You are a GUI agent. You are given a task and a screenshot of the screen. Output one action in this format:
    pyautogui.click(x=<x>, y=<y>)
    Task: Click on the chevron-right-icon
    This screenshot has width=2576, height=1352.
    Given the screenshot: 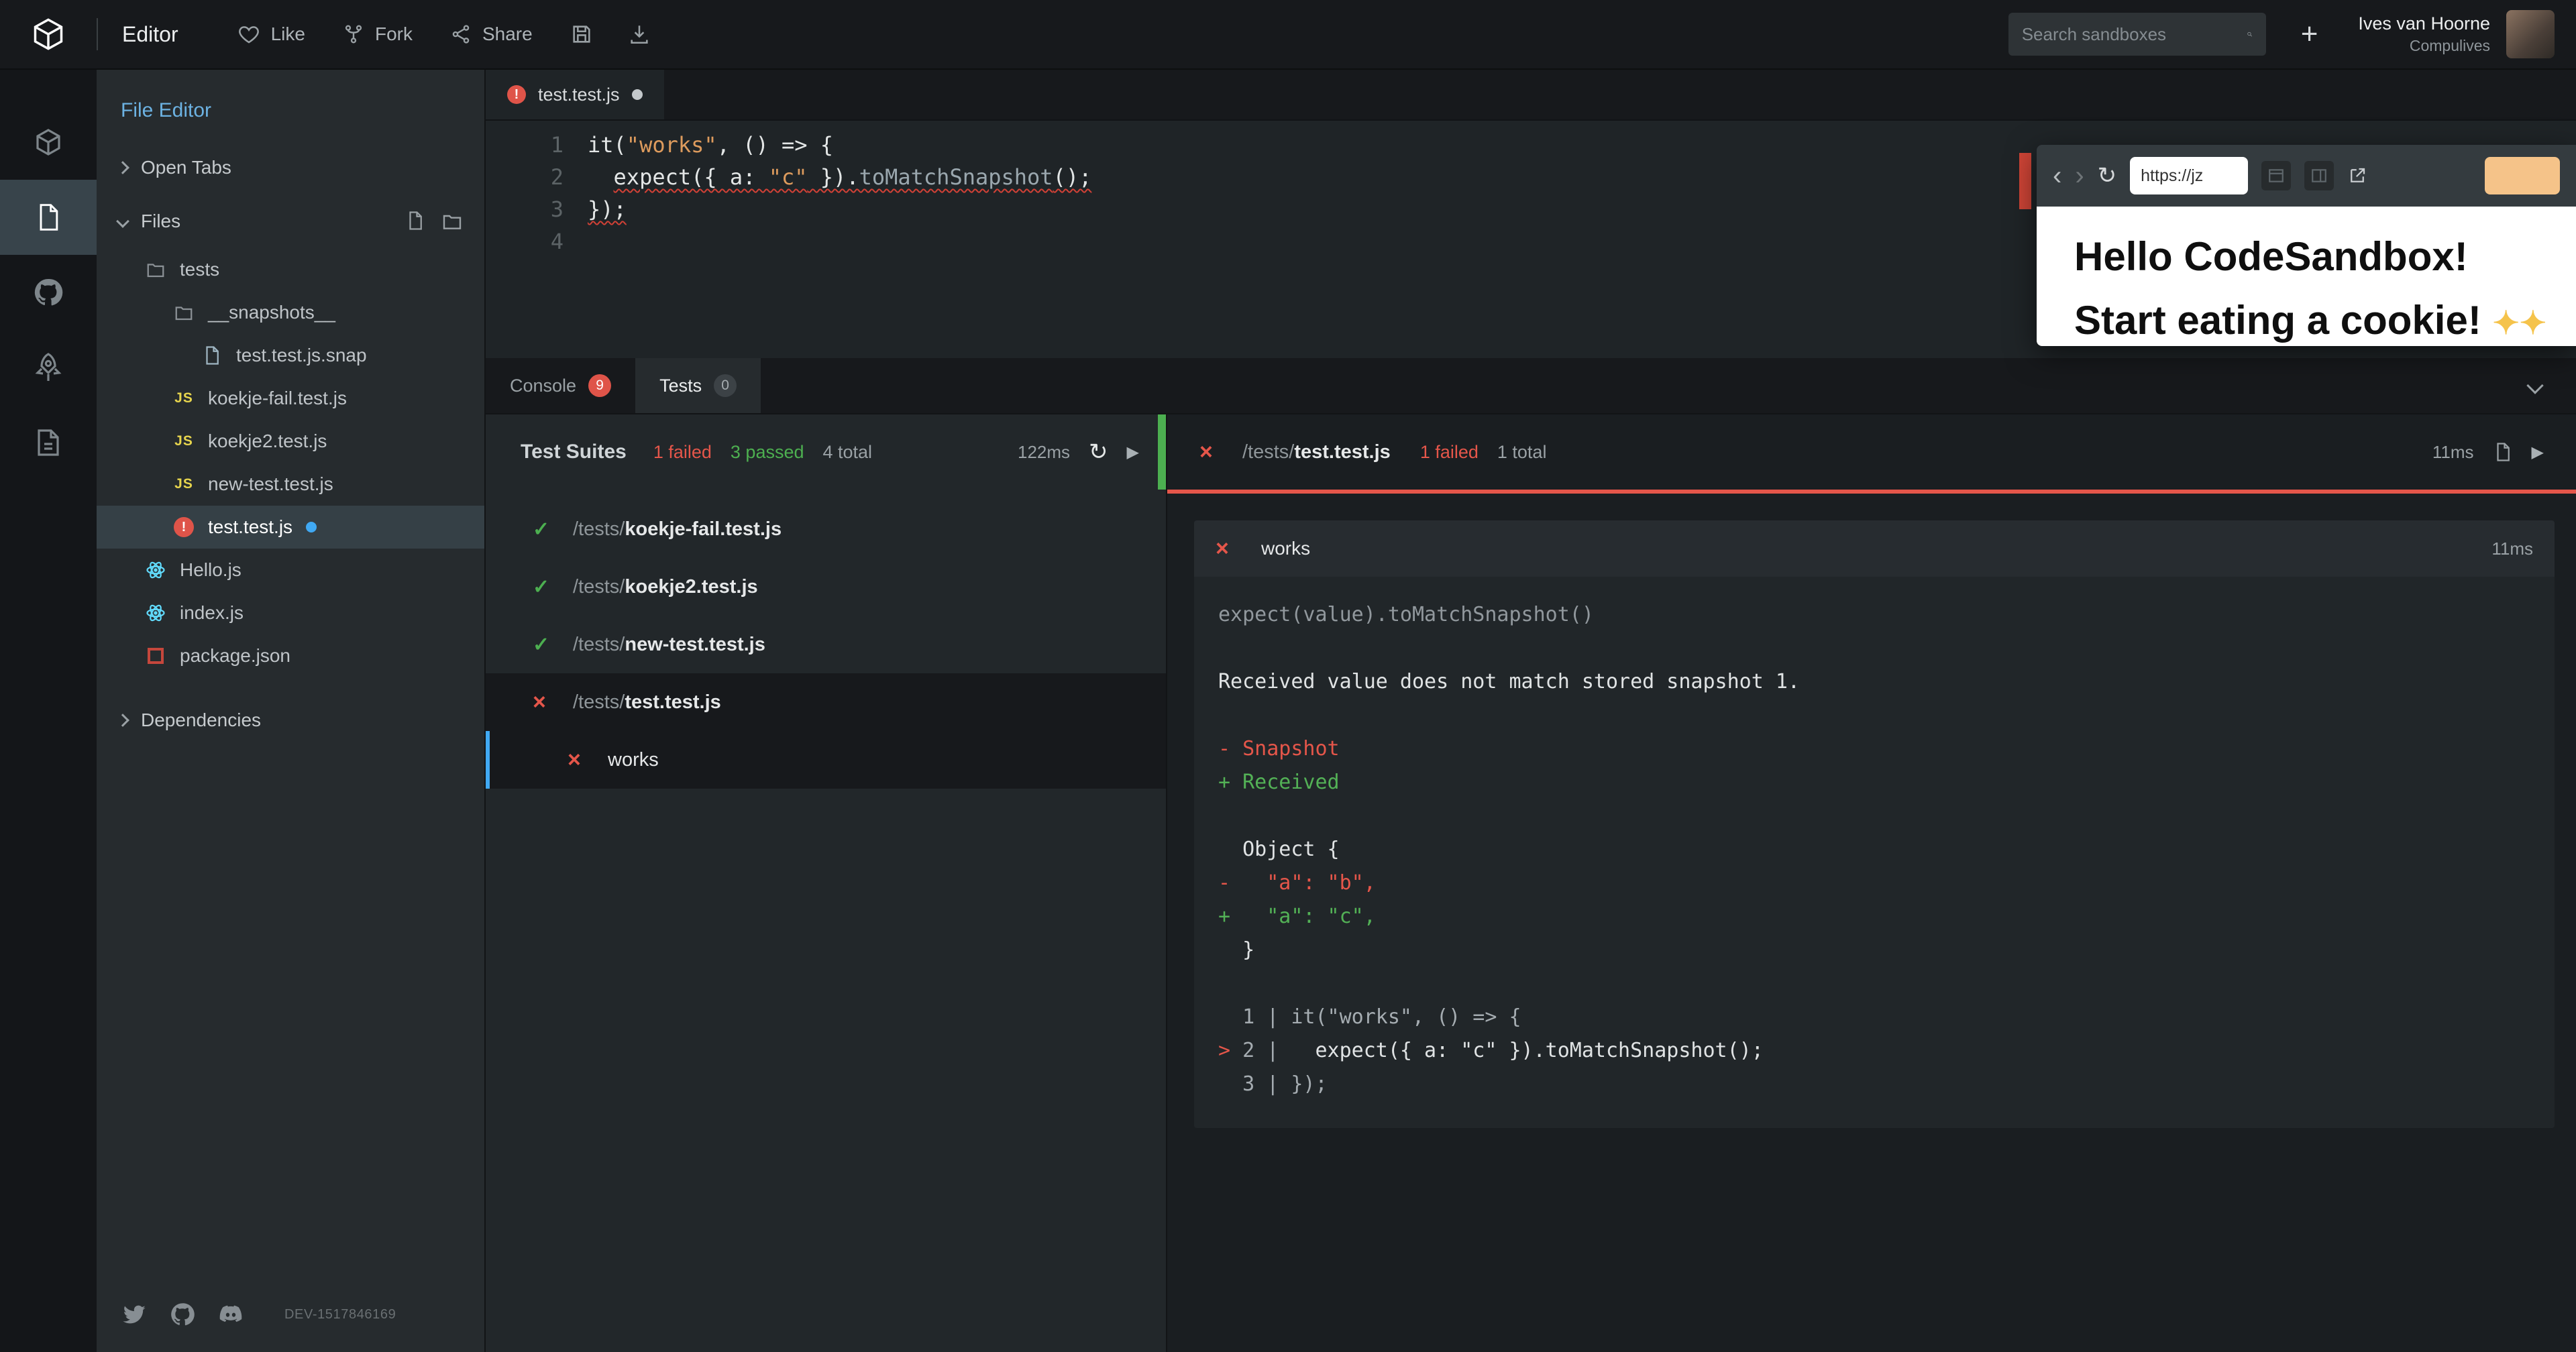 What is the action you would take?
    pyautogui.click(x=122, y=167)
    